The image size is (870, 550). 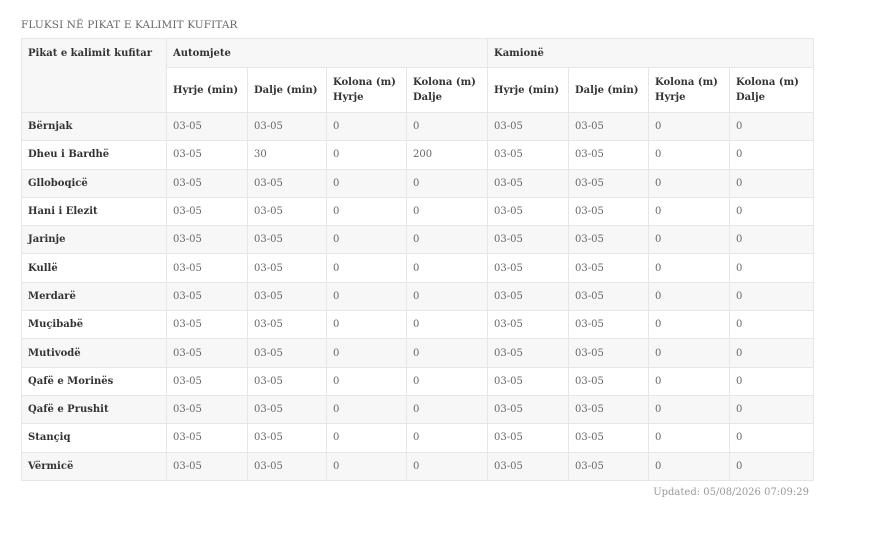 What do you see at coordinates (94, 211) in the screenshot?
I see `crossing-name: Hani i Elezit` at bounding box center [94, 211].